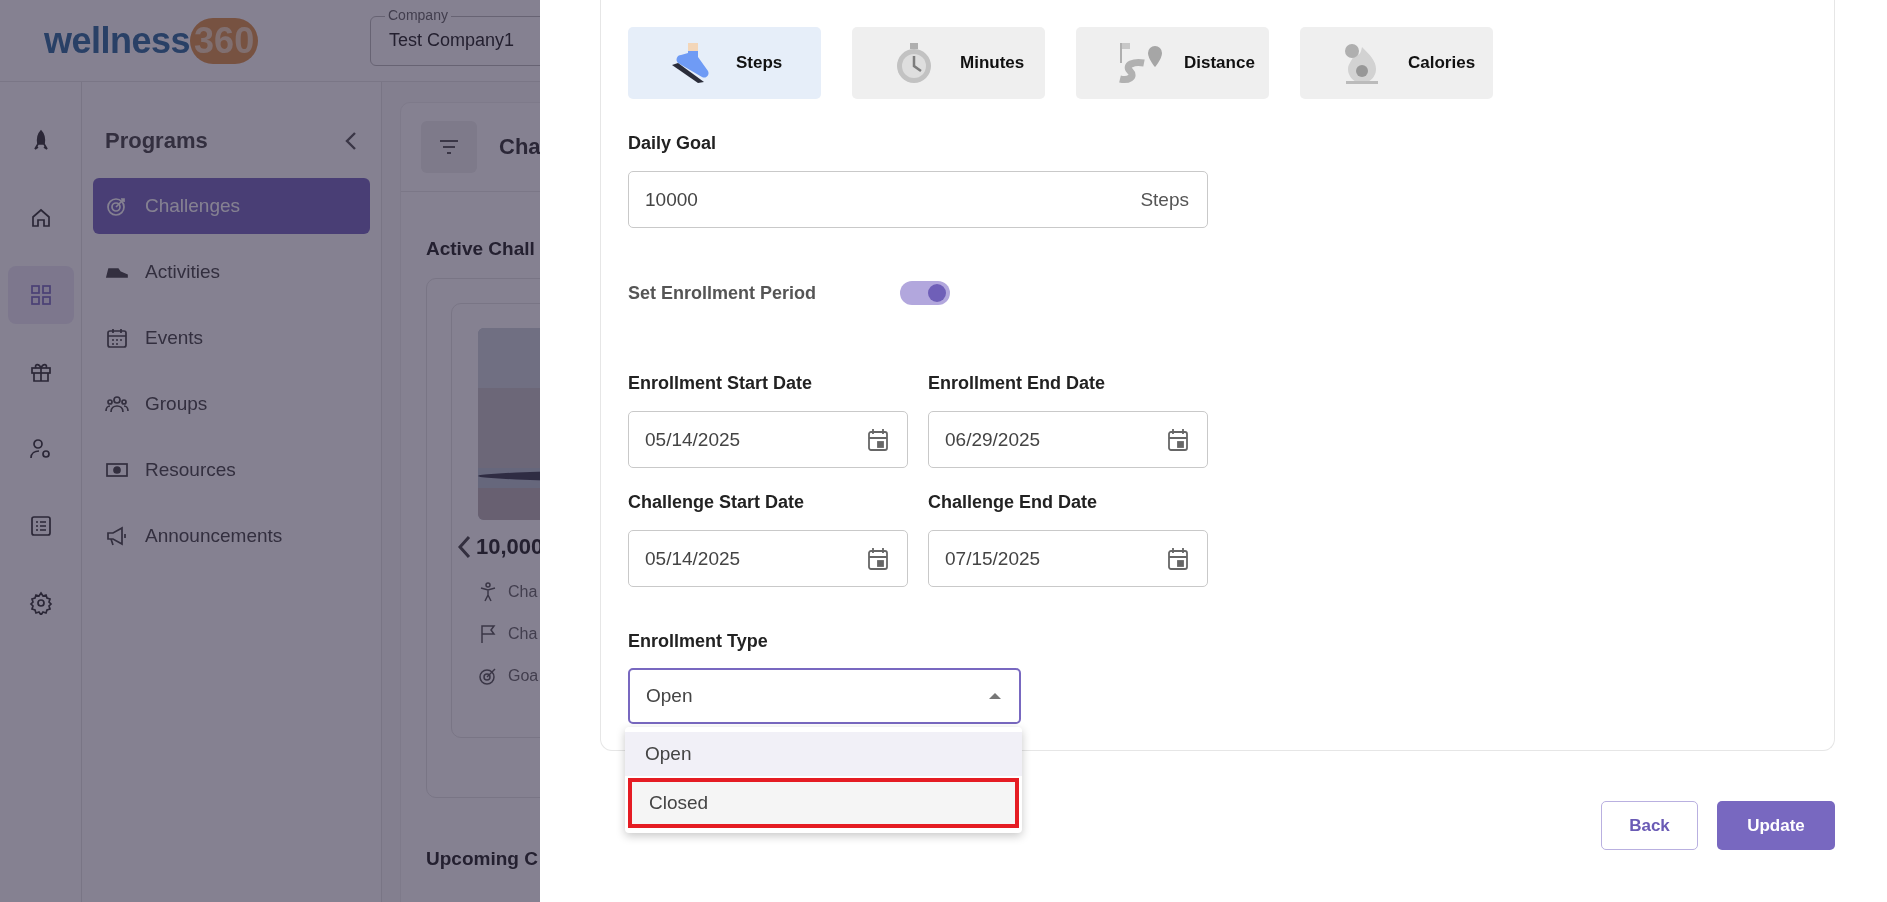 The width and height of the screenshot is (1887, 902). I want to click on date-field: 06/29/2025, so click(1068, 439).